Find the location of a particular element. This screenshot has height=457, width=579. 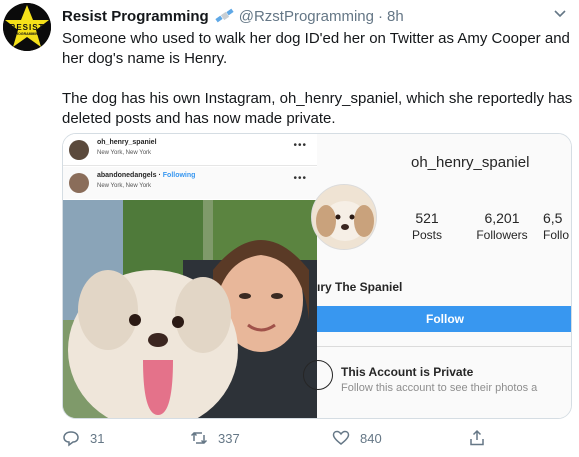

profile-username: oh_henry_spaniel is located at coordinates (470, 162).